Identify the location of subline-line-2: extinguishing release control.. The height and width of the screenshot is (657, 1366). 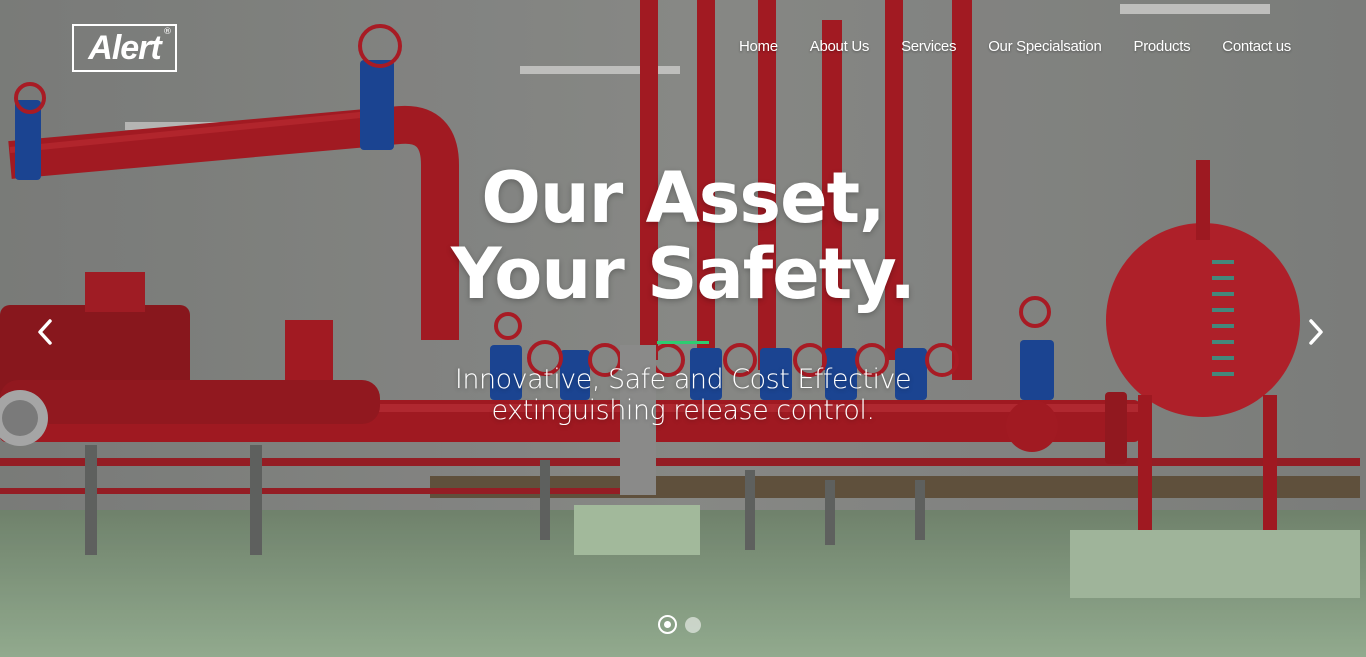
(683, 410).